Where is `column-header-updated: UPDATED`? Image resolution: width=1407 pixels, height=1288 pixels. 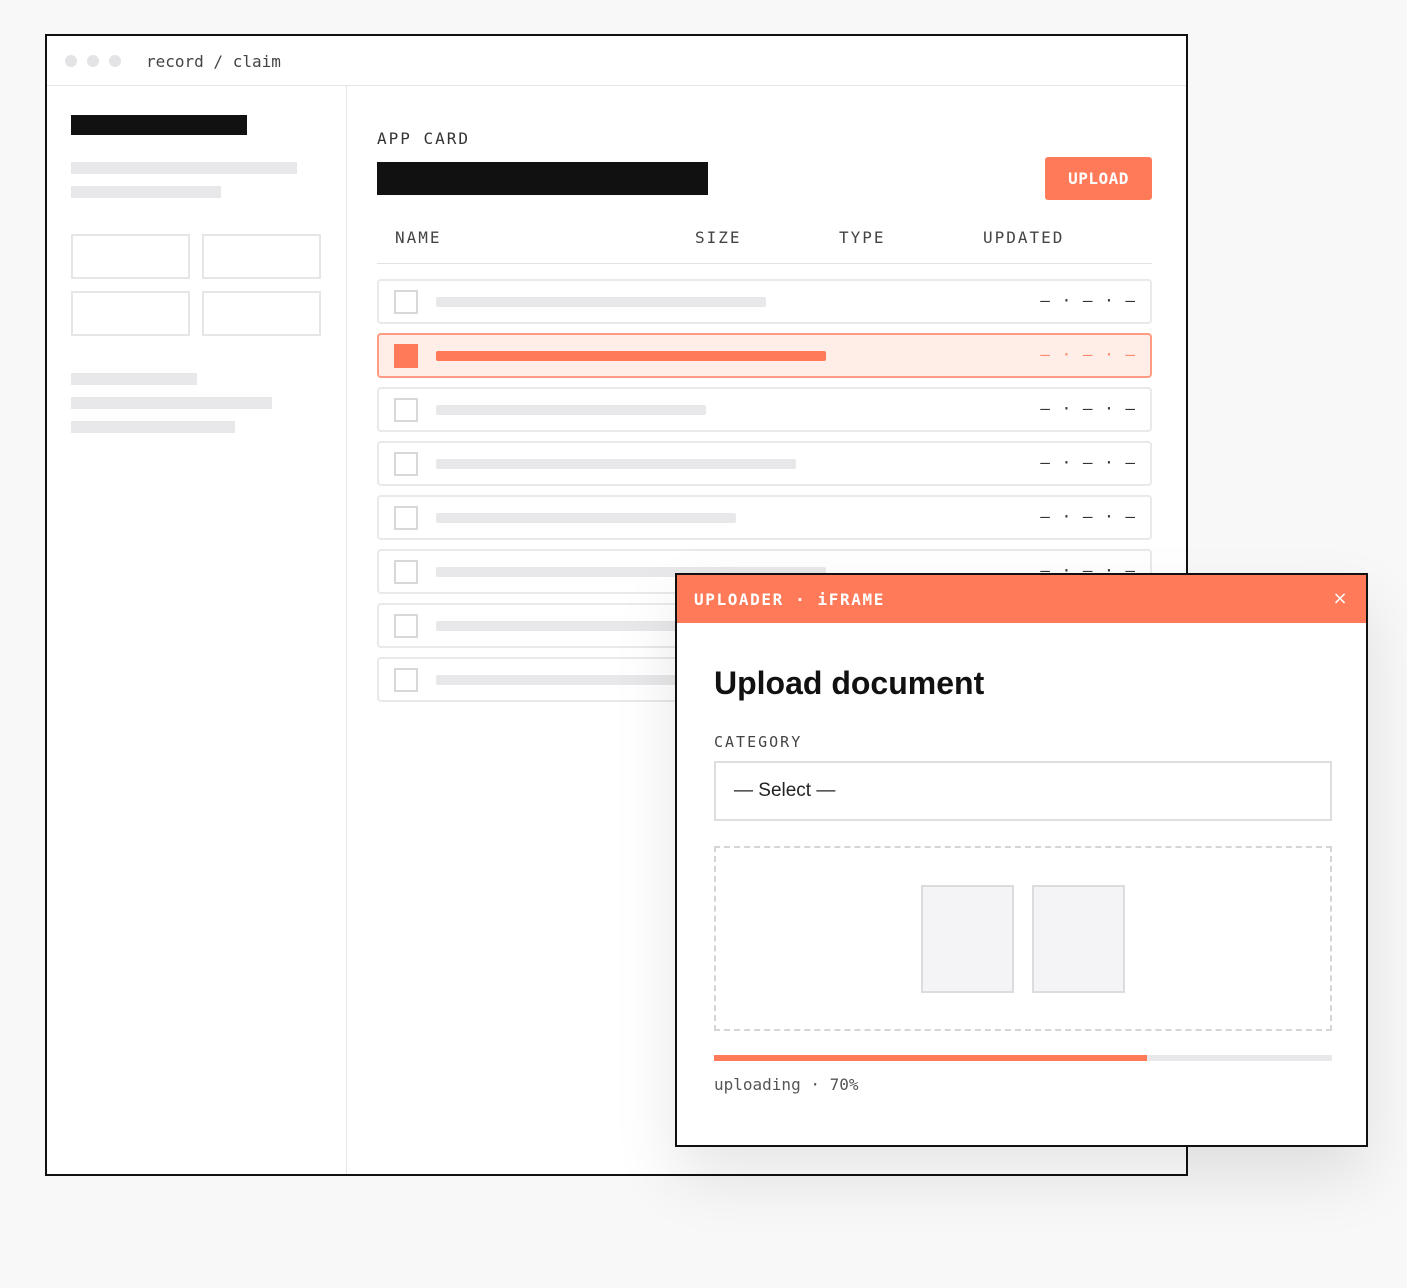
column-header-updated: UPDATED is located at coordinates (1023, 237).